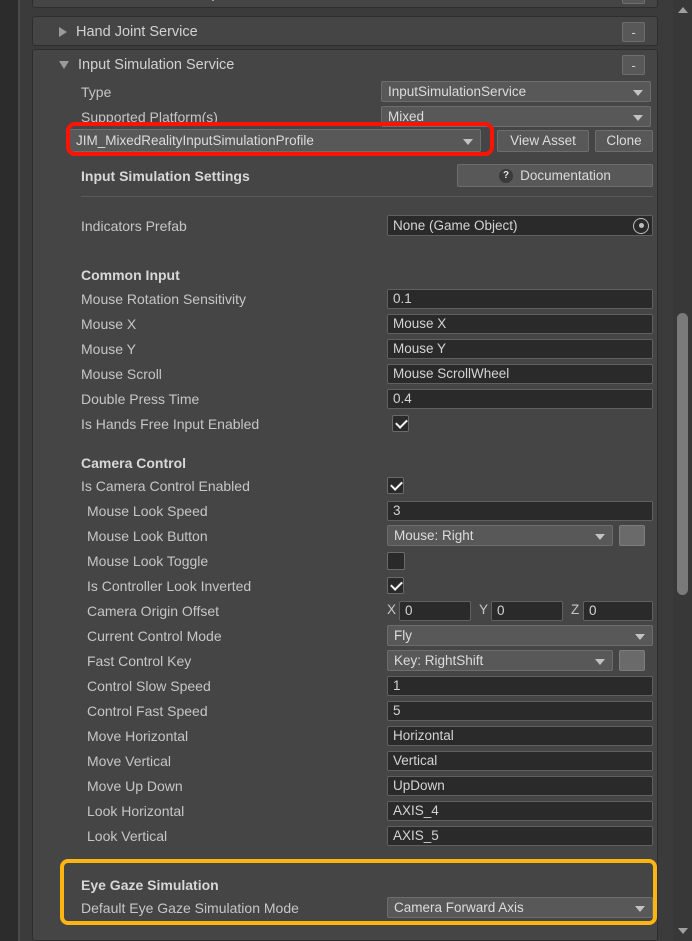 The width and height of the screenshot is (692, 941). I want to click on field-label: Camera Origin Offset, so click(153, 610).